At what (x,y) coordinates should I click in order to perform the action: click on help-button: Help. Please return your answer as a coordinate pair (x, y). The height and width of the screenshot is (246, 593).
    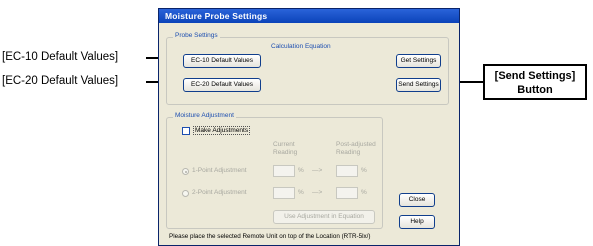
    Looking at the image, I should click on (417, 222).